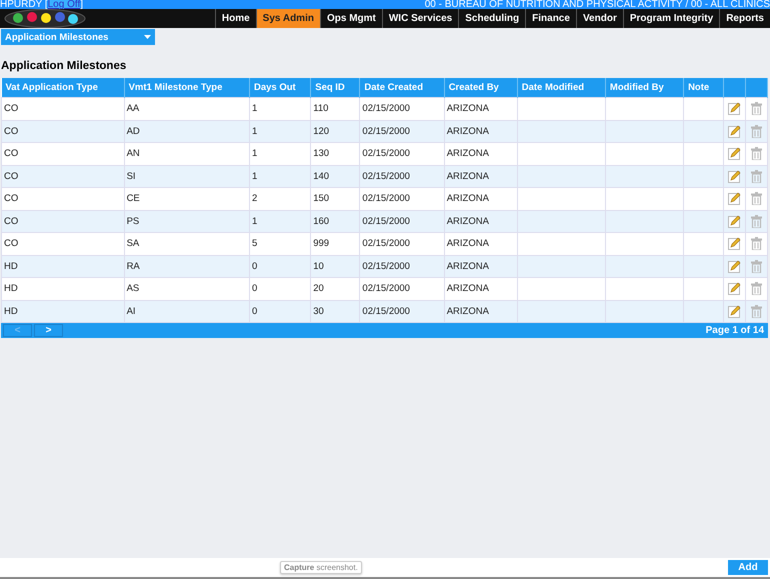 Image resolution: width=770 pixels, height=579 pixels. What do you see at coordinates (187, 221) in the screenshot?
I see `table-cell: PS` at bounding box center [187, 221].